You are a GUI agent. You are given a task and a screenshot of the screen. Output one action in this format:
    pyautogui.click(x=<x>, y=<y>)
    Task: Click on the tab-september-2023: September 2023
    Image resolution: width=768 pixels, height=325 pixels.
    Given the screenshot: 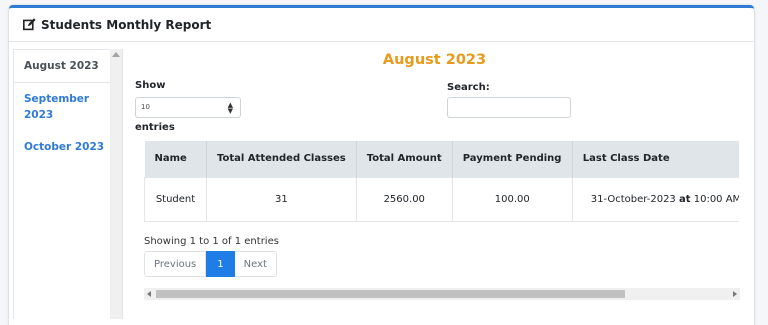 What is the action you would take?
    pyautogui.click(x=54, y=107)
    